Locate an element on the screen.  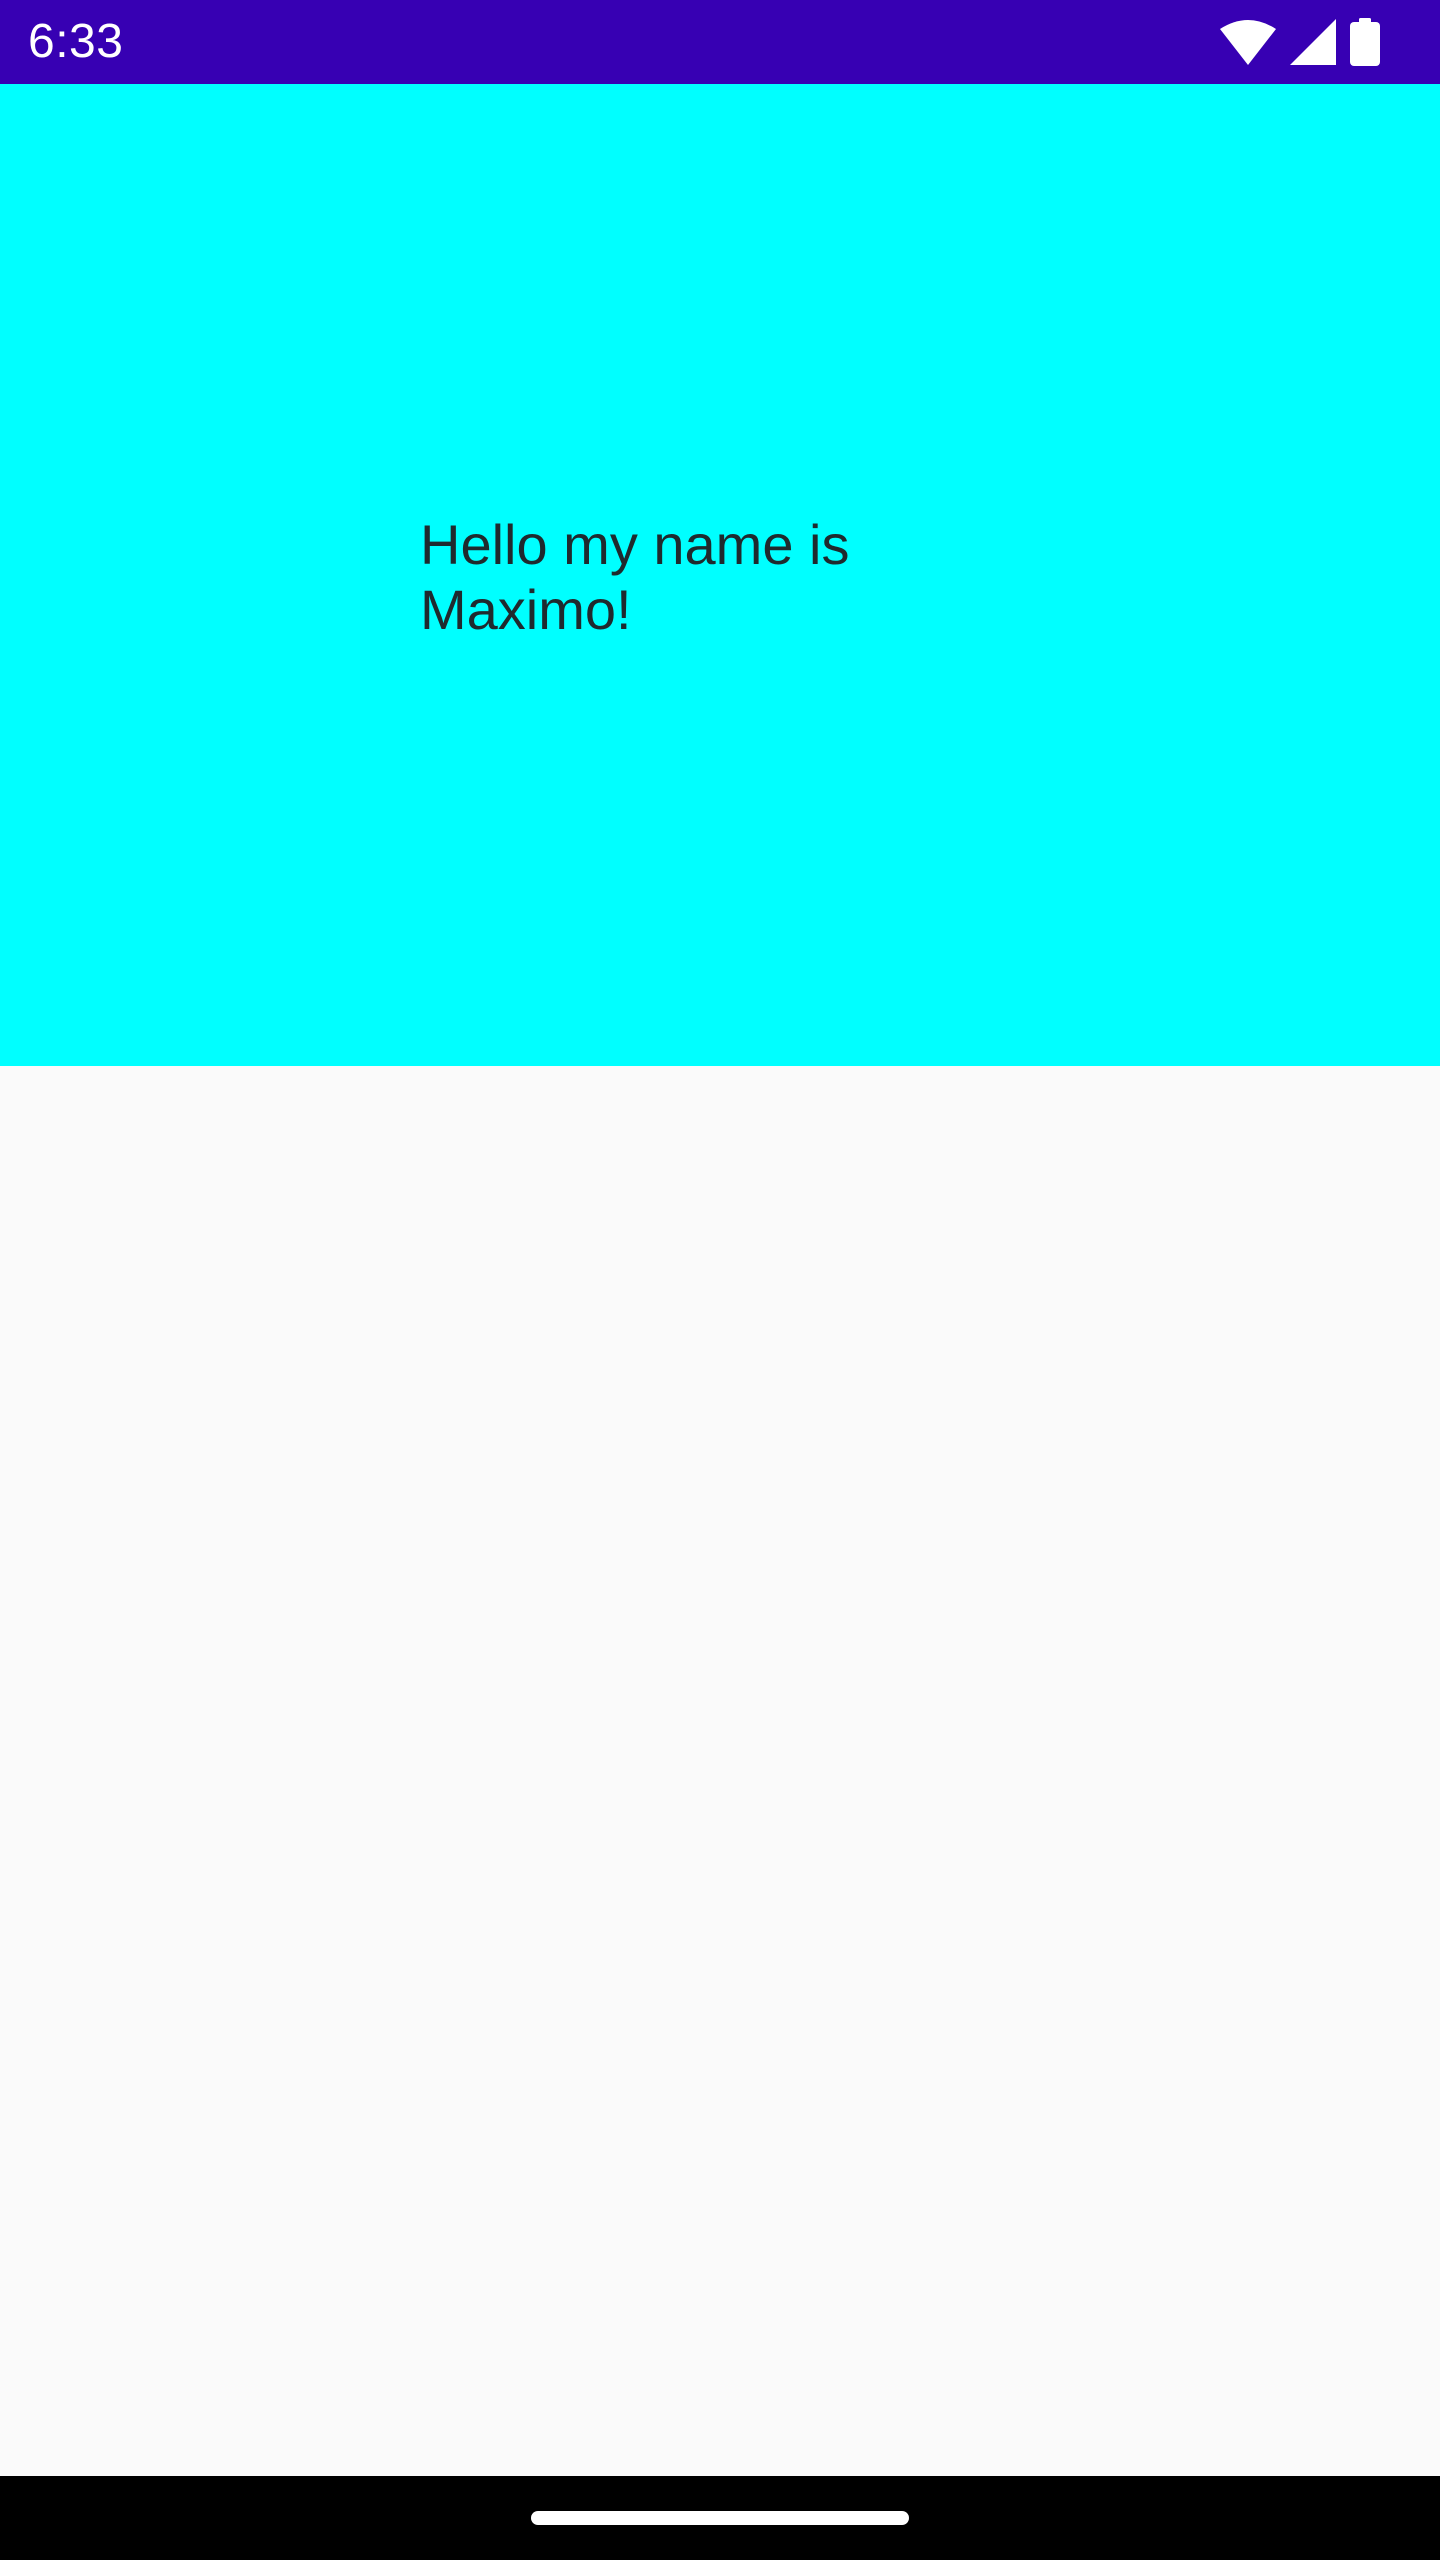
status-time: 6:33 is located at coordinates (76, 41).